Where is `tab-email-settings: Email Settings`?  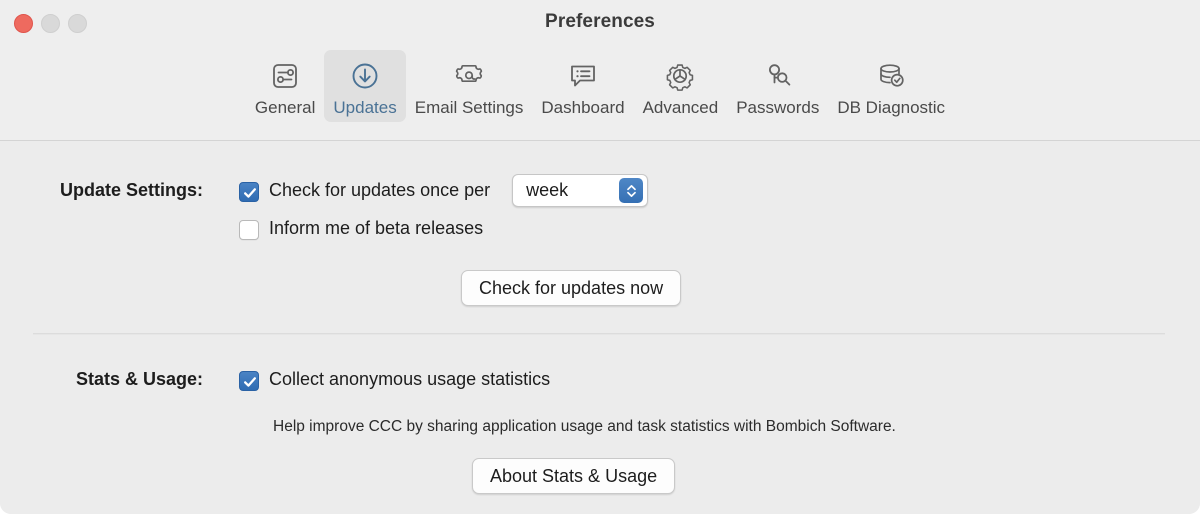 tab-email-settings: Email Settings is located at coordinates (469, 86).